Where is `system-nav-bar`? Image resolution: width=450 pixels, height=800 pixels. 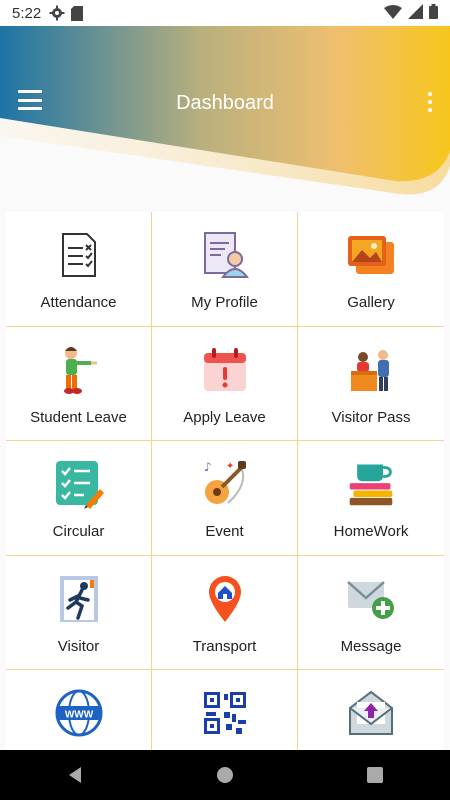
system-nav-bar is located at coordinates (225, 775).